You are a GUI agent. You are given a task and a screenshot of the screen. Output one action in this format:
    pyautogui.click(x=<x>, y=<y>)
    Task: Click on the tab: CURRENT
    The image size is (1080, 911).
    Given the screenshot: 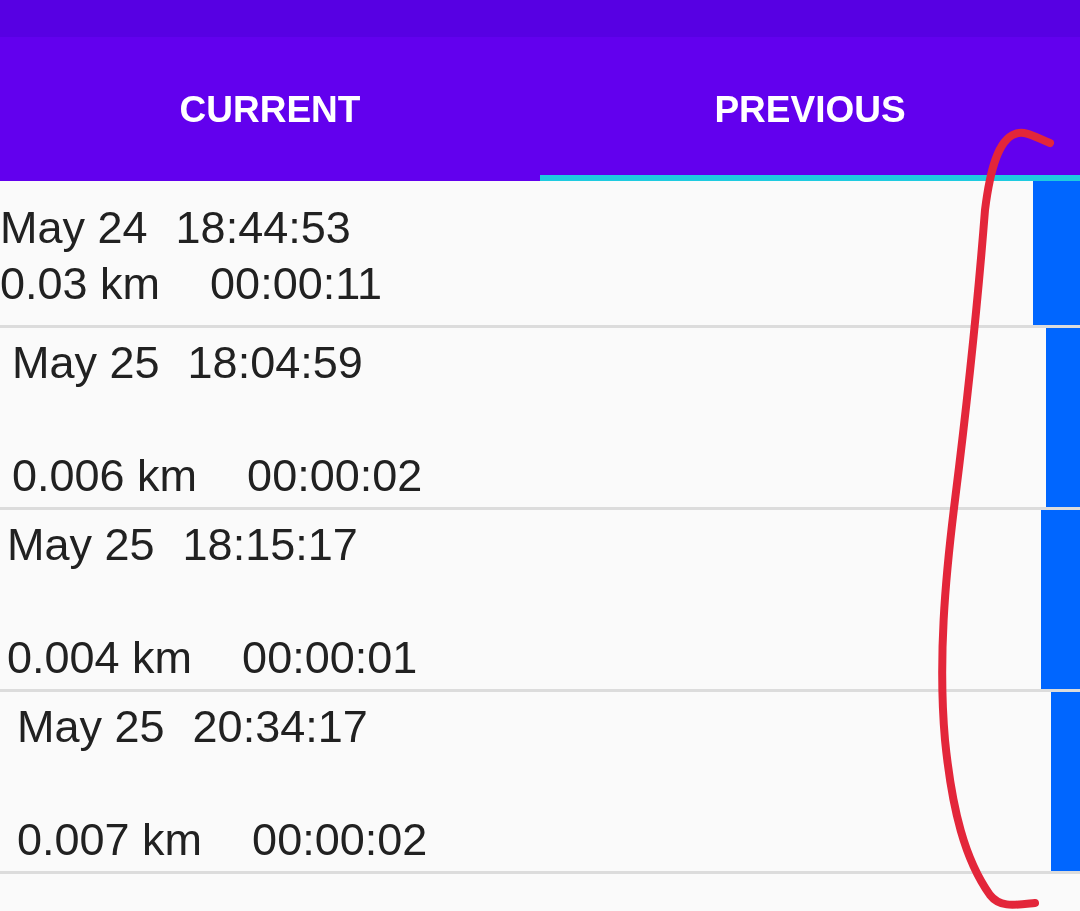 What is the action you would take?
    pyautogui.click(x=270, y=109)
    